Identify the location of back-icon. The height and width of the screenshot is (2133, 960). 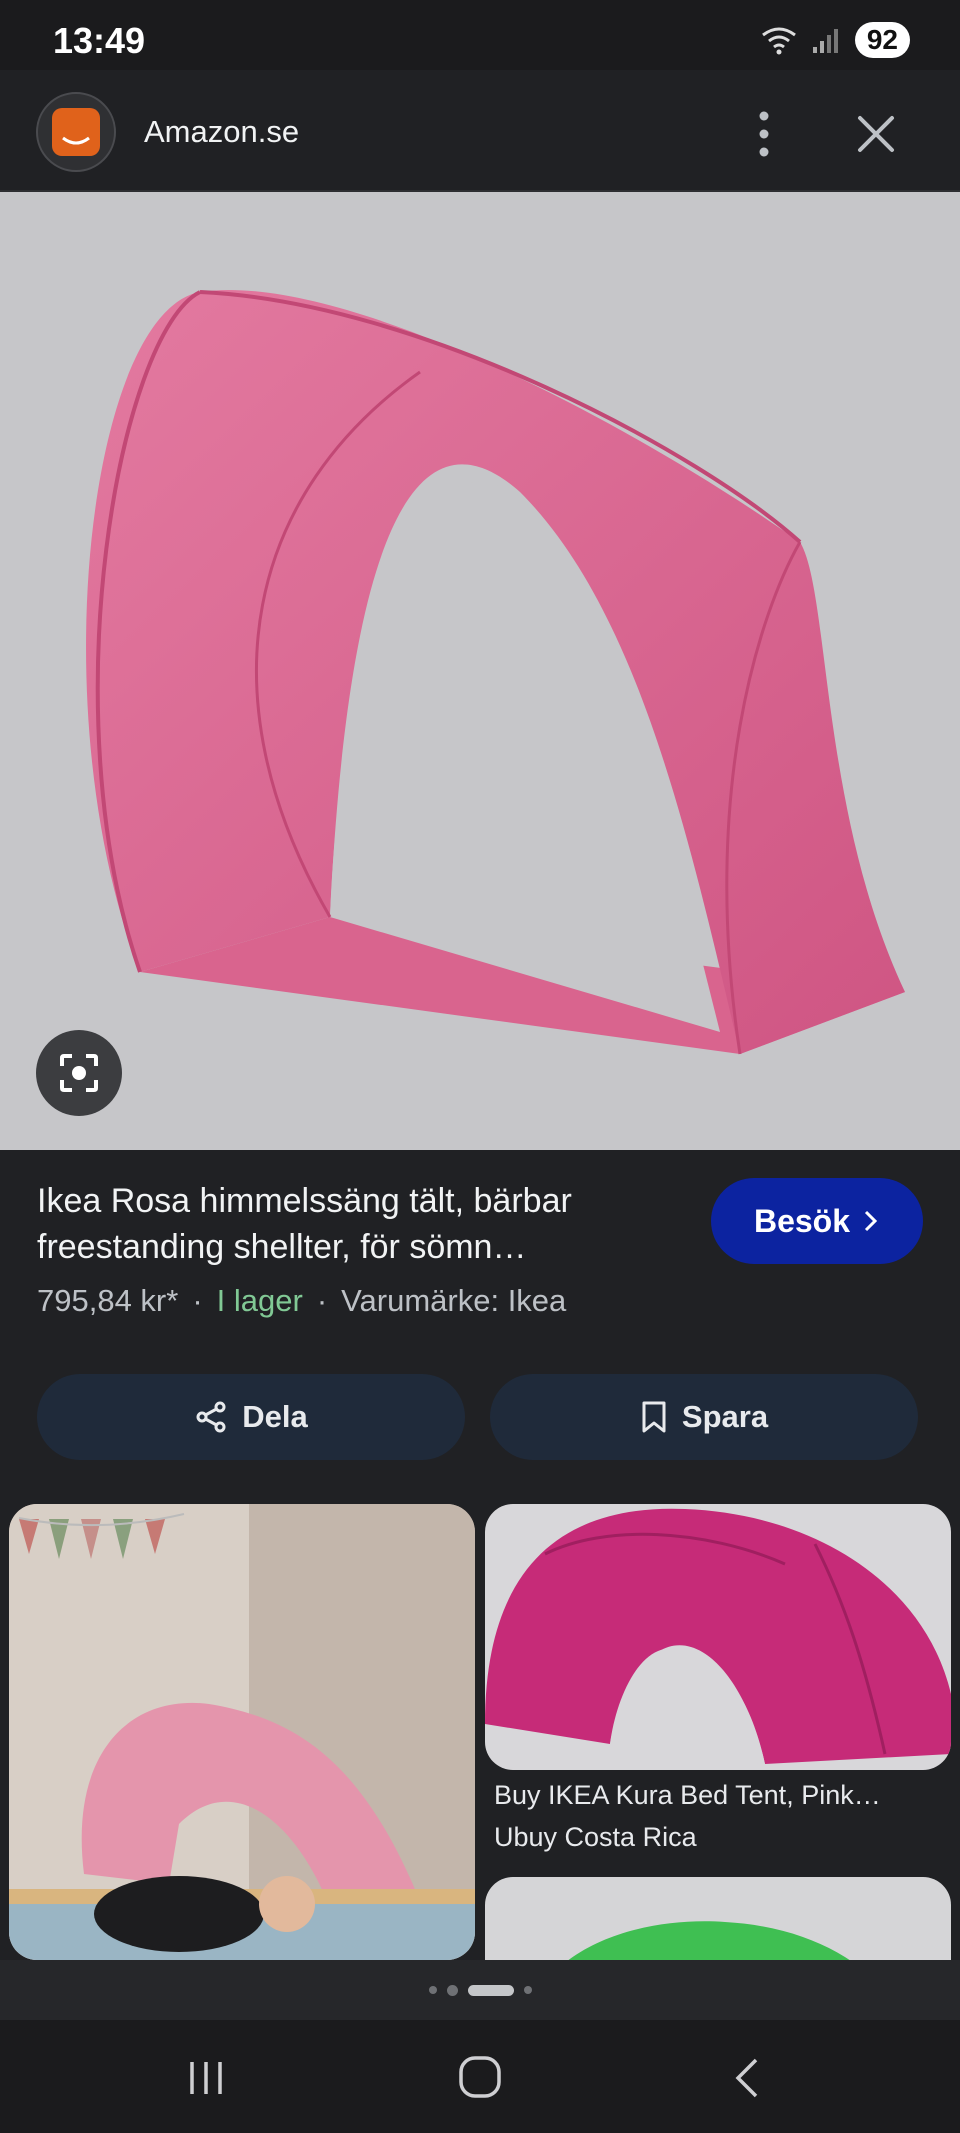
(748, 2078).